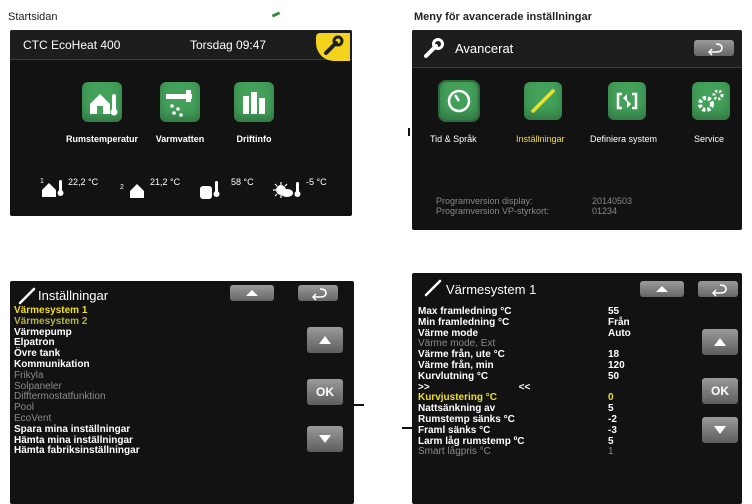 The height and width of the screenshot is (504, 752). Describe the element at coordinates (409, 132) in the screenshot. I see `divider-mark` at that location.